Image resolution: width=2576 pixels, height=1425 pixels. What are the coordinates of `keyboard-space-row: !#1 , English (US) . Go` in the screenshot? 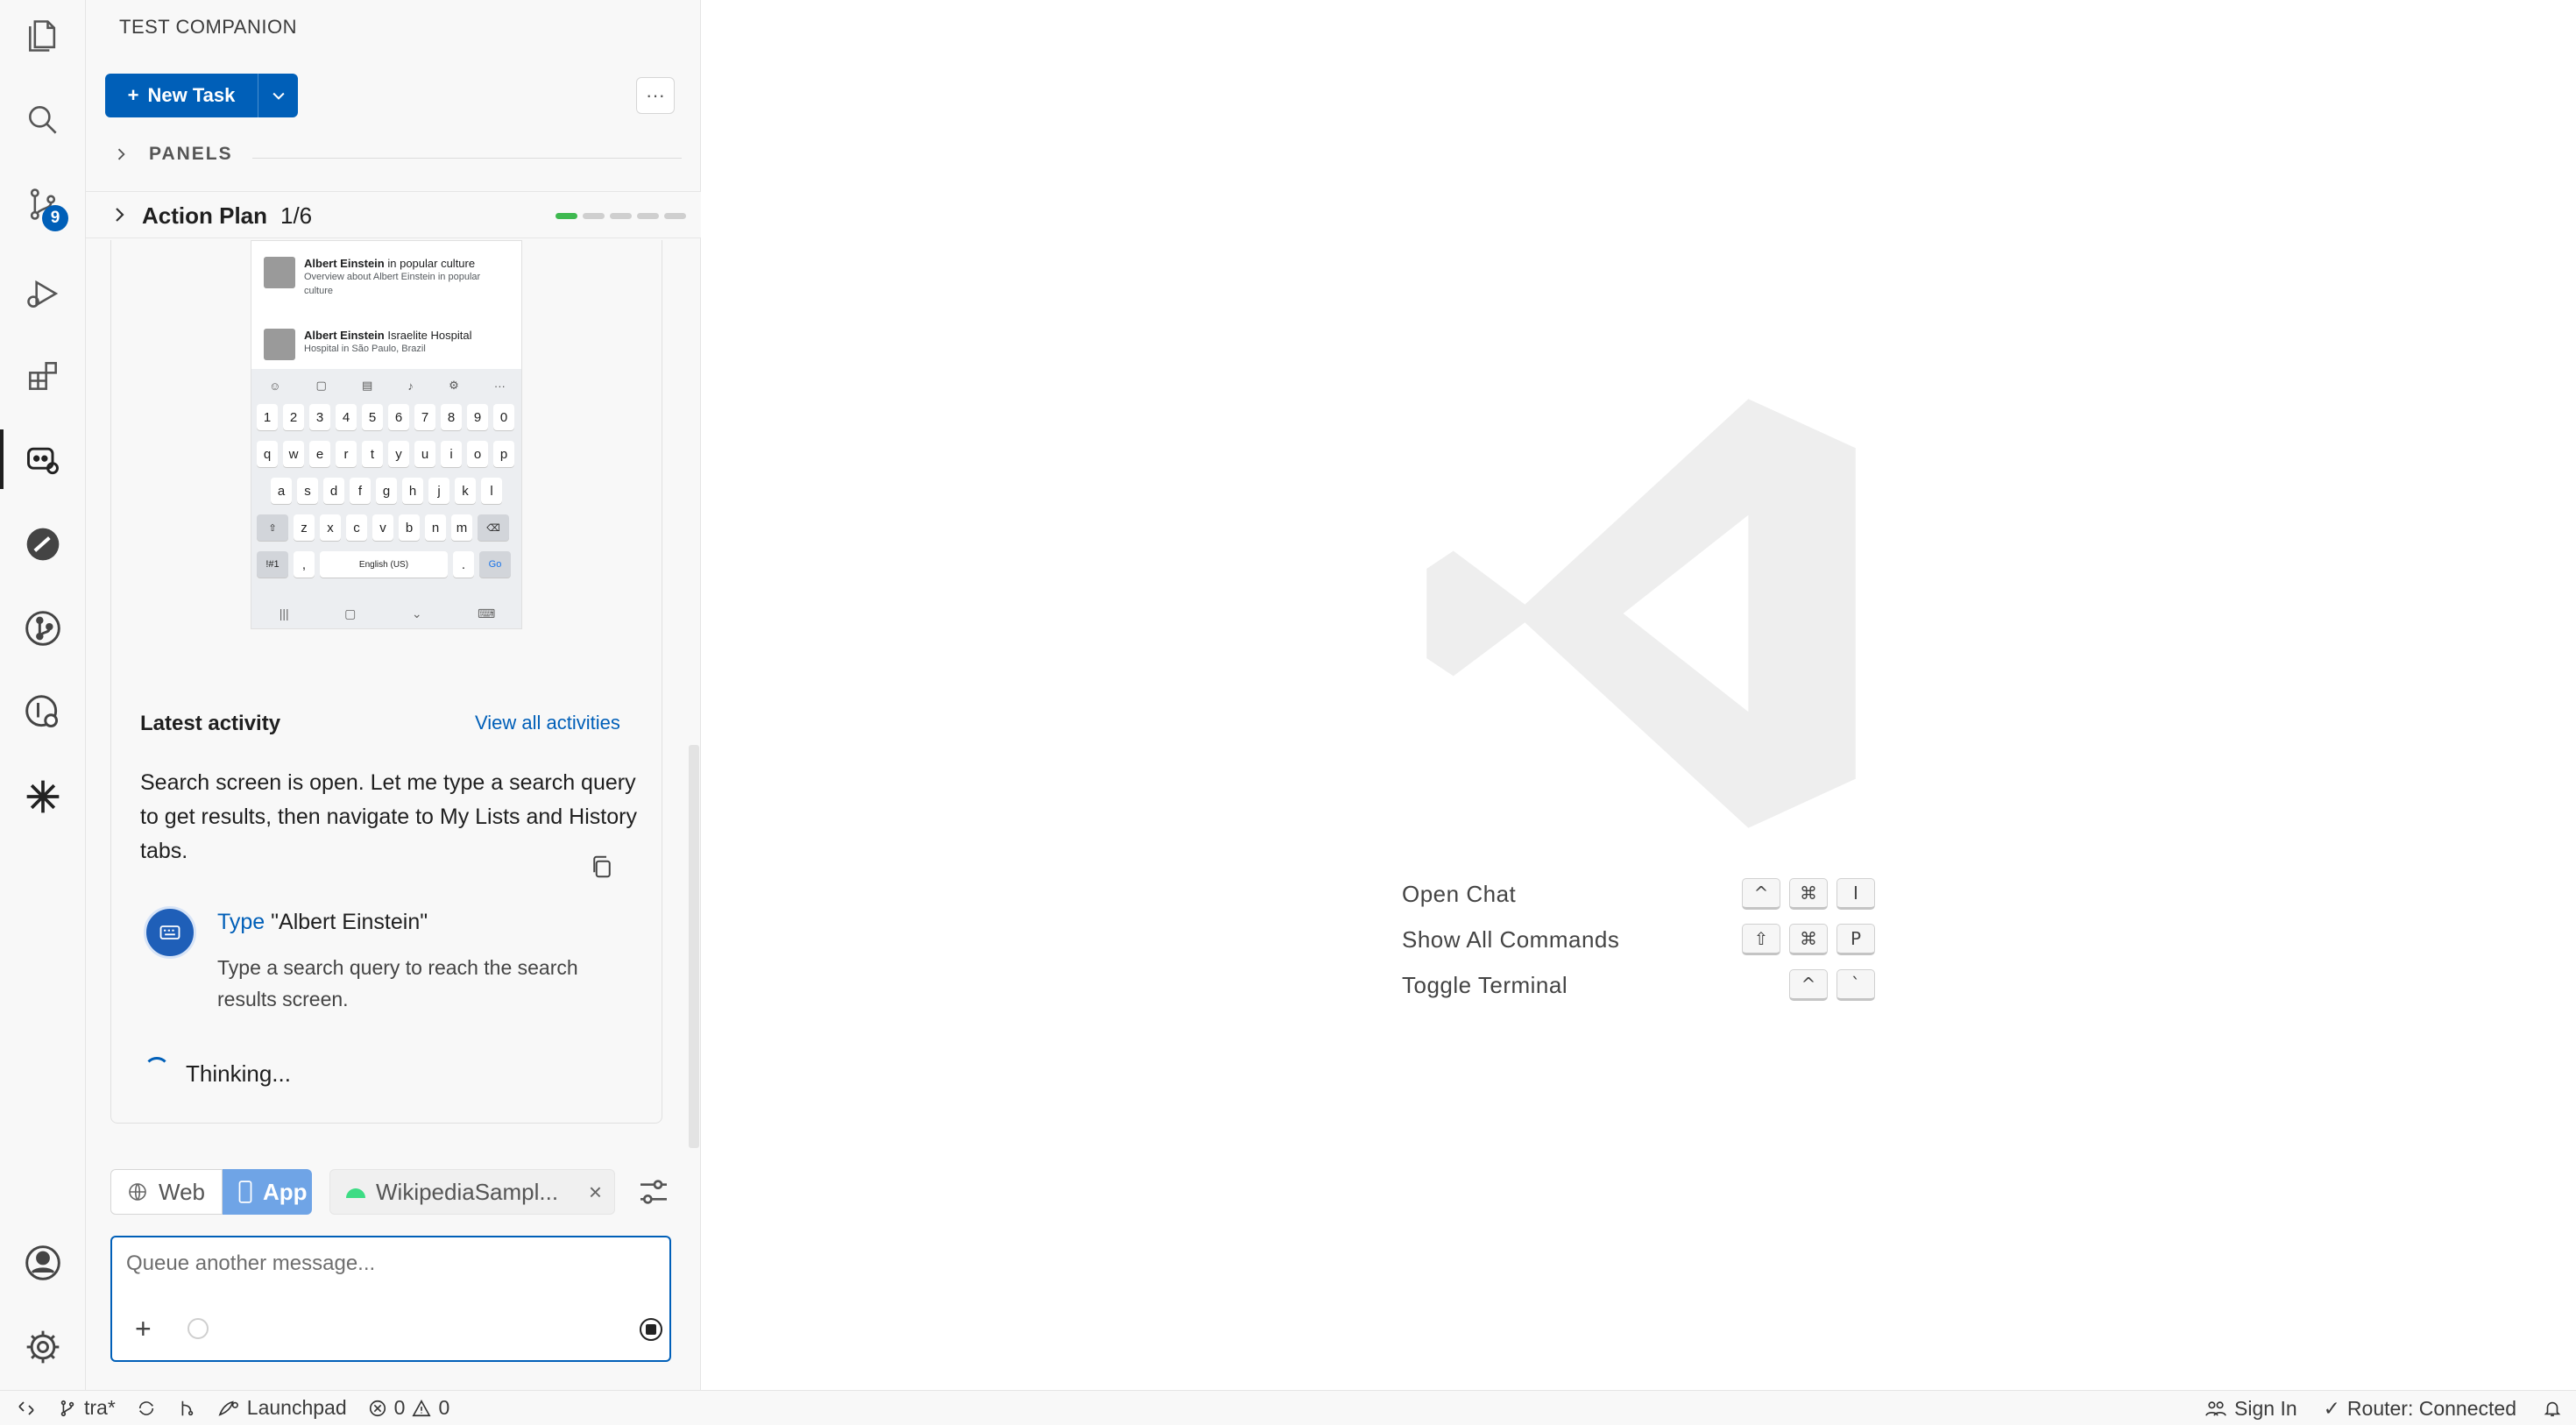 It's located at (384, 564).